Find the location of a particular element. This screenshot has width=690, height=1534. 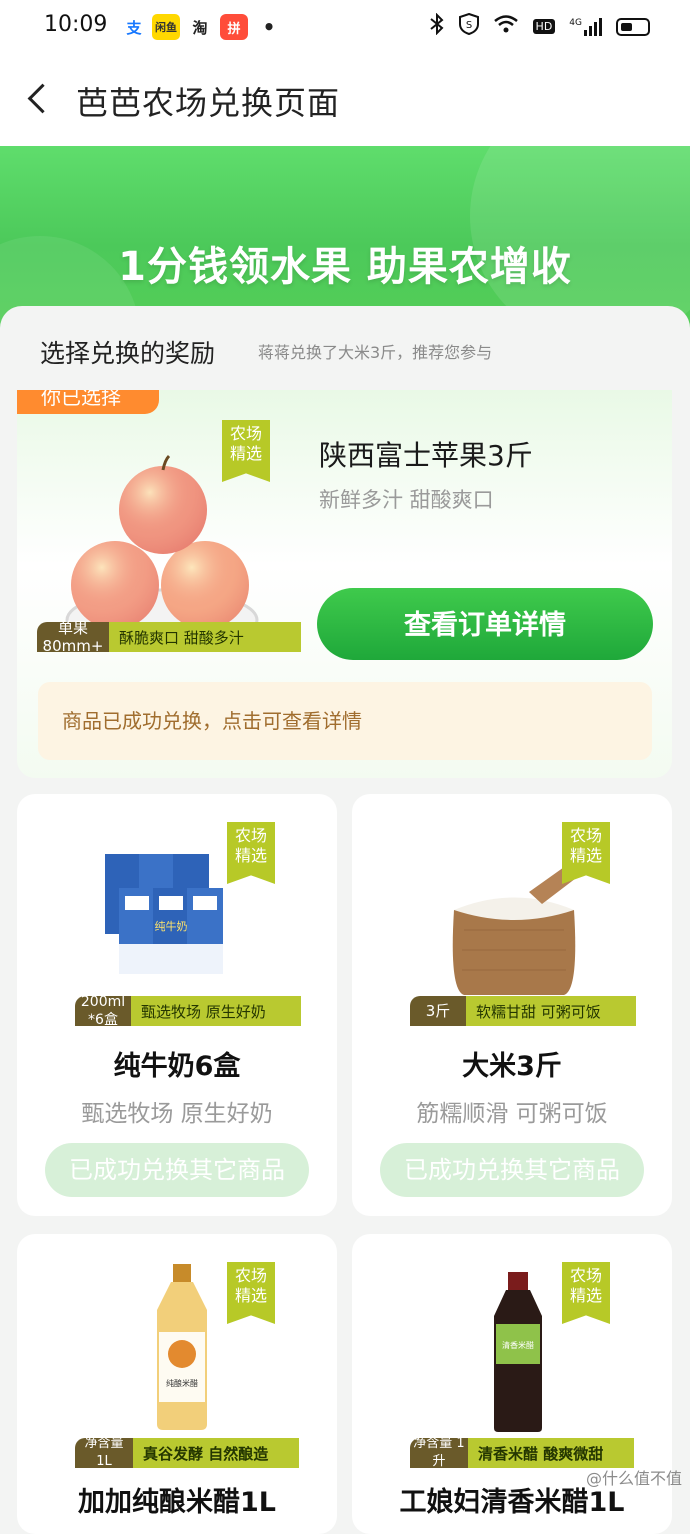

spec-bar: 3斤 软糯甘甜 可粥可饭 is located at coordinates (523, 1011).